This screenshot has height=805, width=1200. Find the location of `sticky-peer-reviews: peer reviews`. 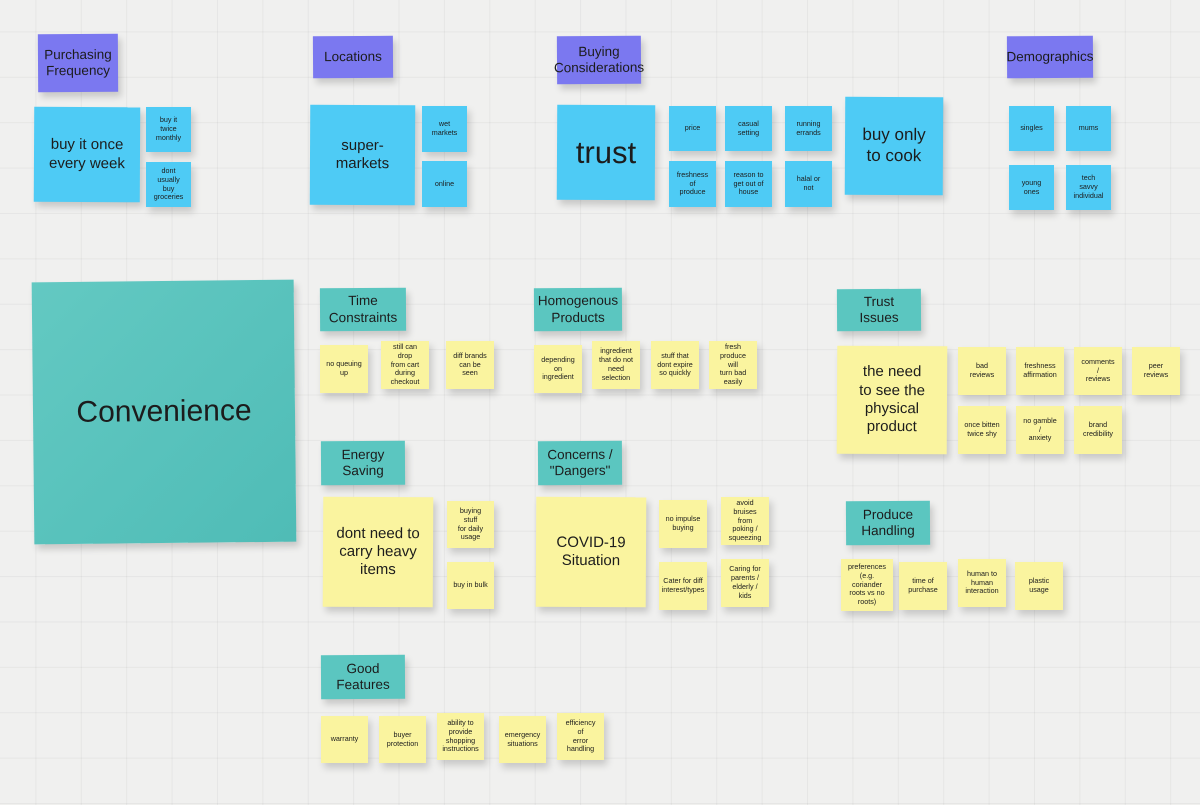

sticky-peer-reviews: peer reviews is located at coordinates (1156, 371).